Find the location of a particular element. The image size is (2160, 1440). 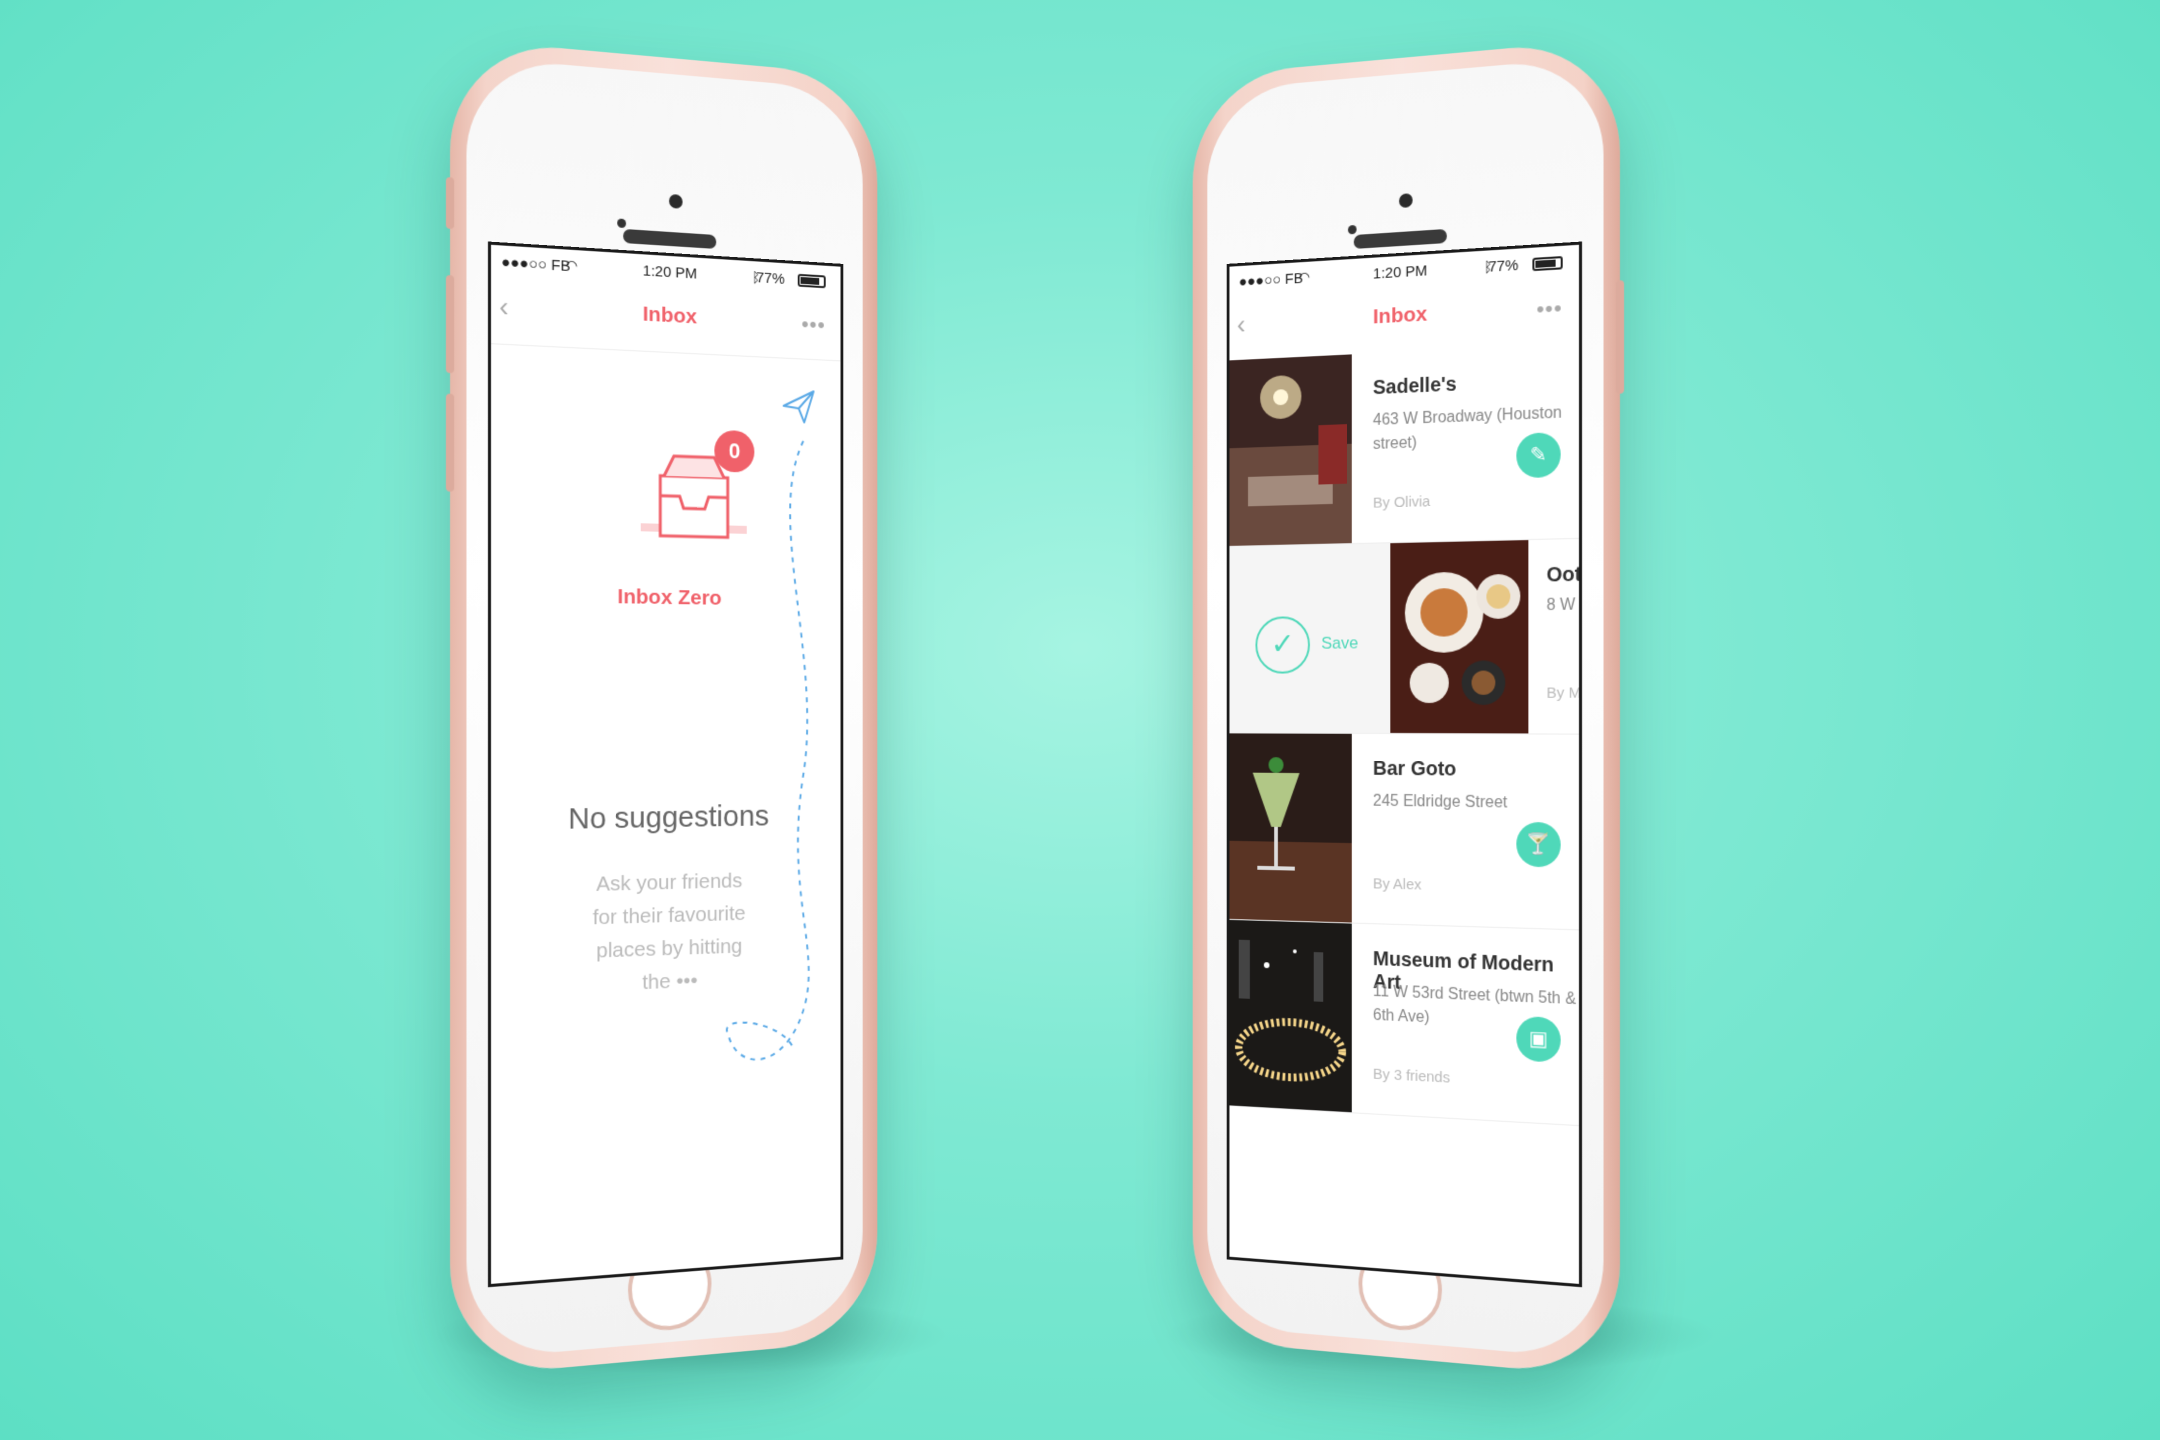

bar-photo is located at coordinates (1290, 827).